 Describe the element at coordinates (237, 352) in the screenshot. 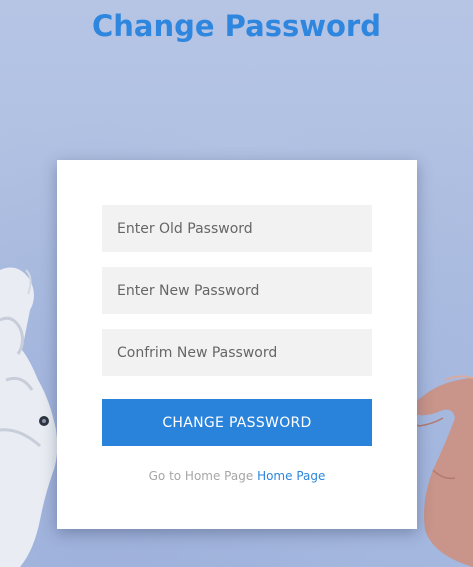

I see `confirm-password-field` at that location.